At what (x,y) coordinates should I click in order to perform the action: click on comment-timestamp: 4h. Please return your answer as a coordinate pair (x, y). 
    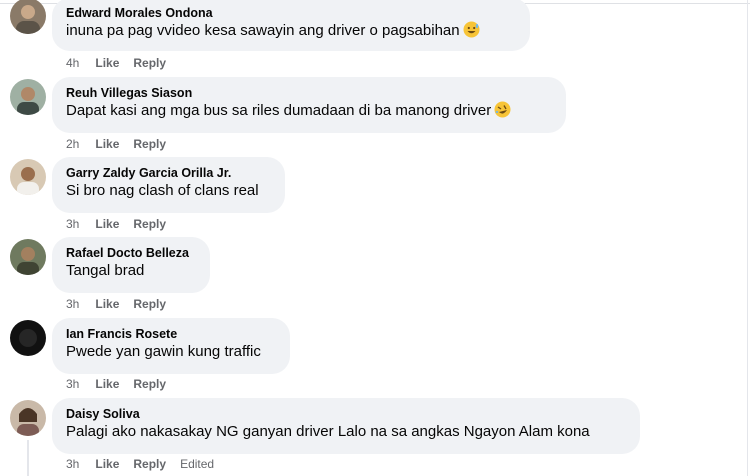
    Looking at the image, I should click on (72, 63).